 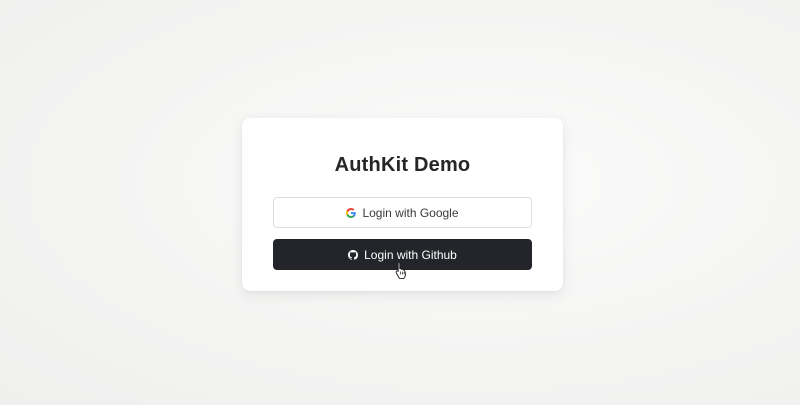 What do you see at coordinates (351, 212) in the screenshot?
I see `google-icon` at bounding box center [351, 212].